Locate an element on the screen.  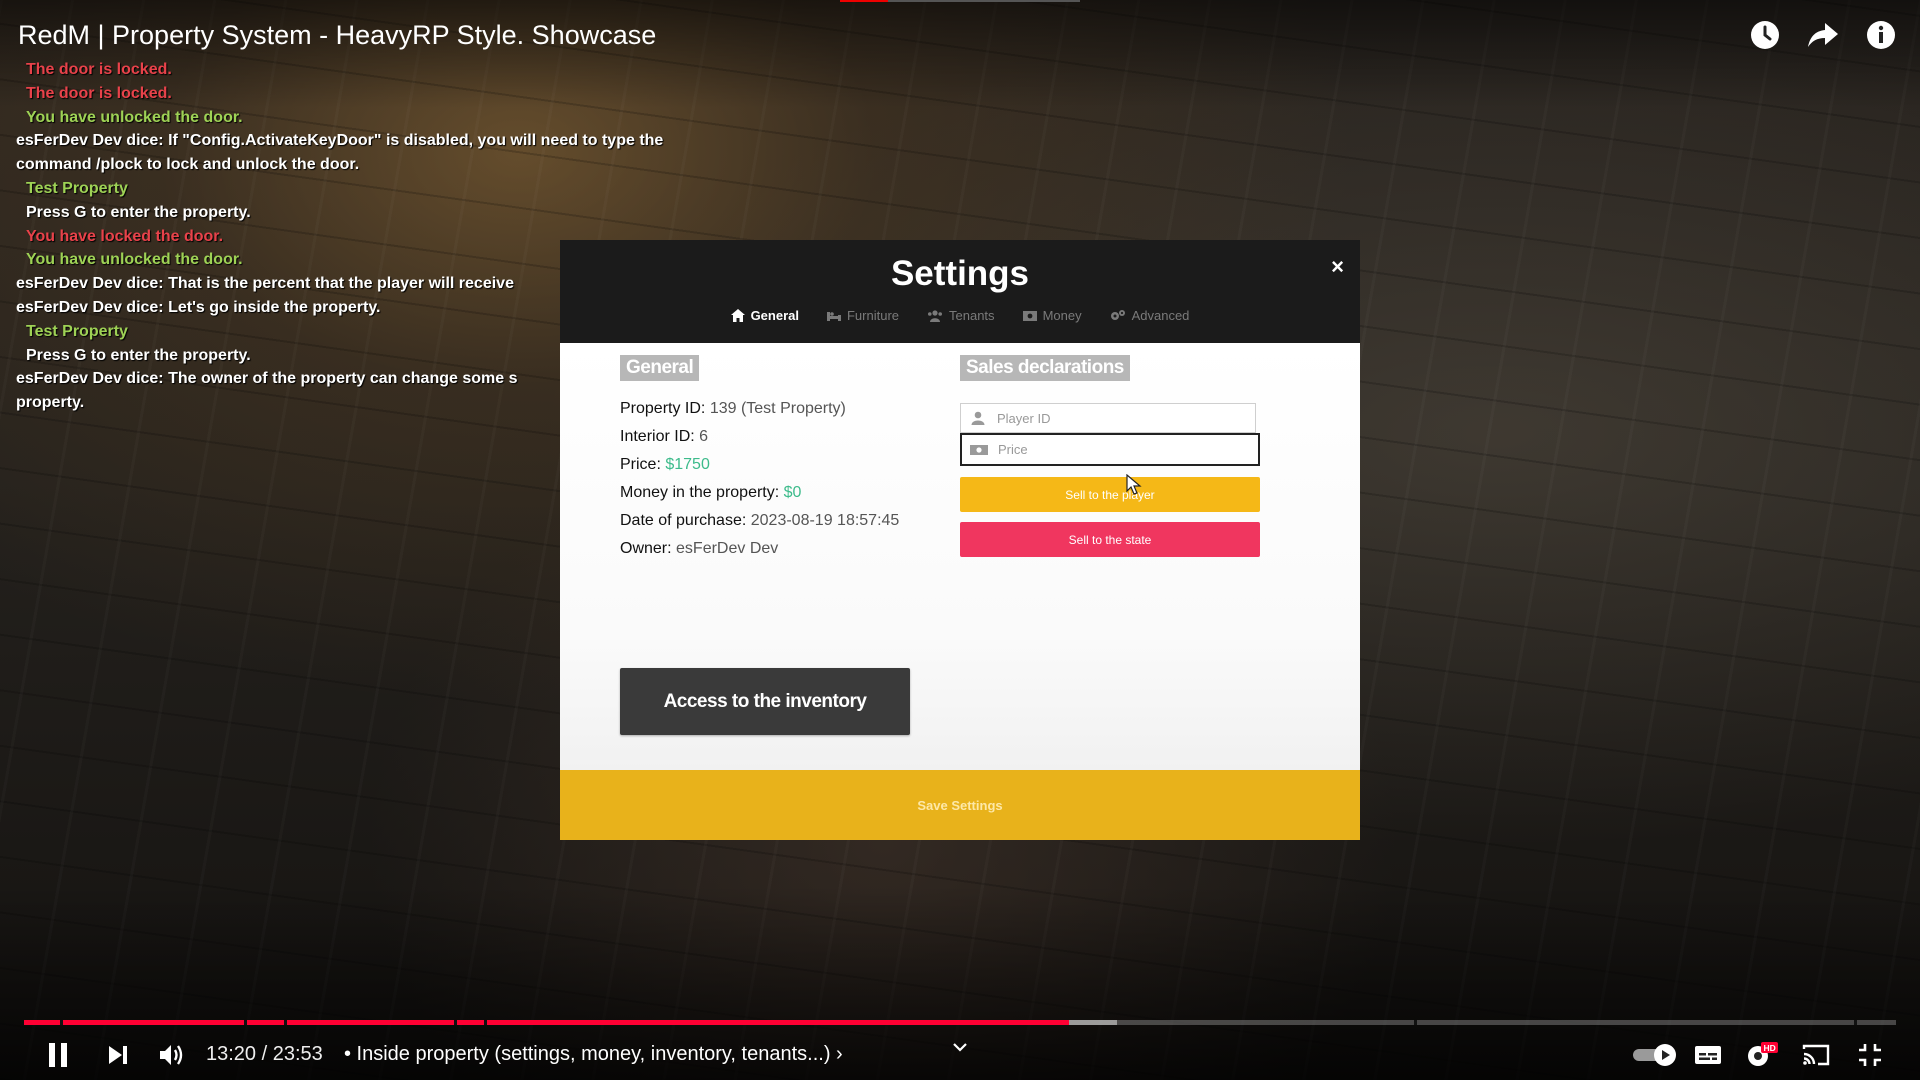
users-icon is located at coordinates (935, 315).